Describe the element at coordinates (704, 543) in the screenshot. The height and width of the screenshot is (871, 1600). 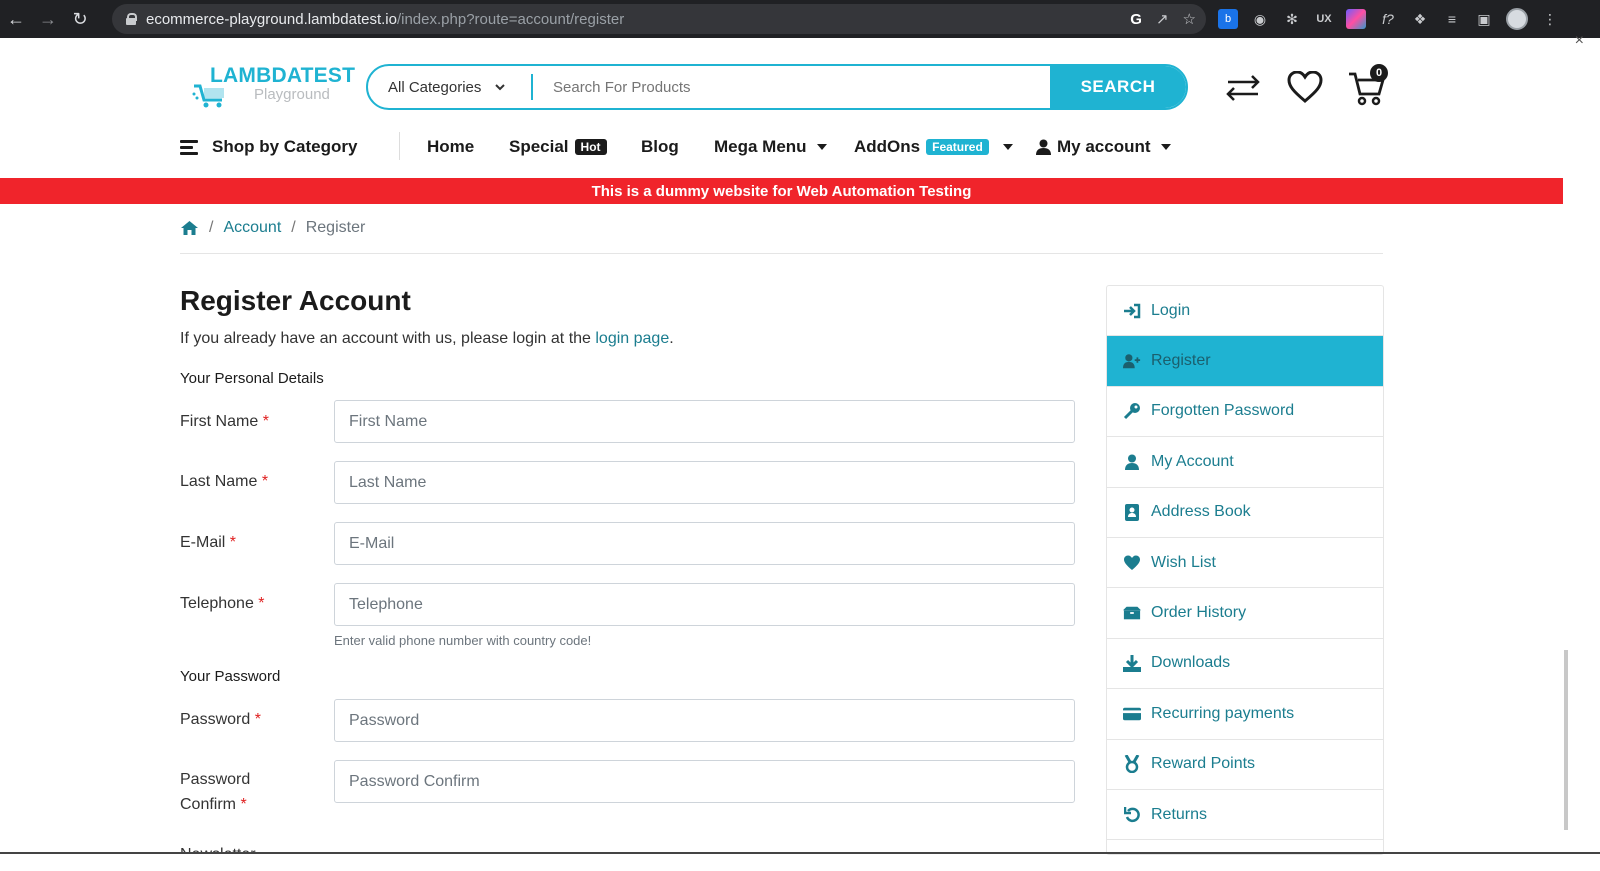
I see `email-field` at that location.